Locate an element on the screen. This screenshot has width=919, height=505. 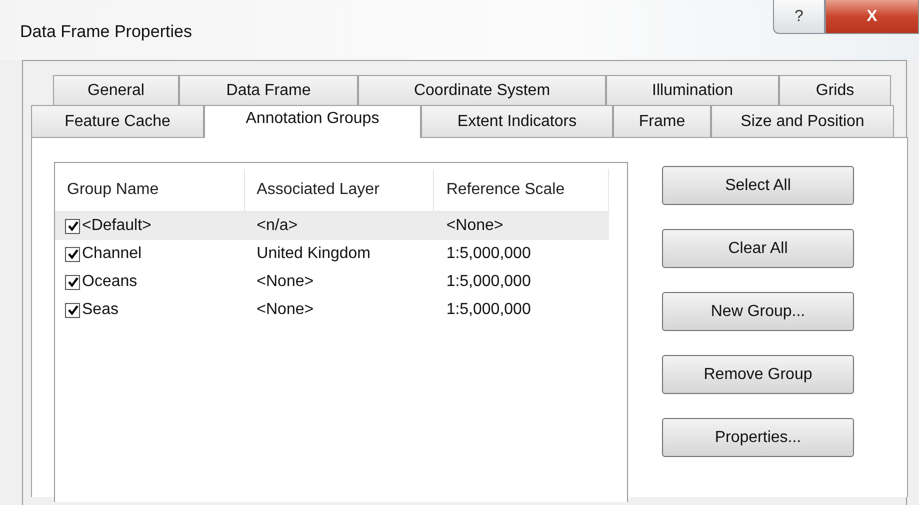
table-cell-text: <n/a> is located at coordinates (277, 226).